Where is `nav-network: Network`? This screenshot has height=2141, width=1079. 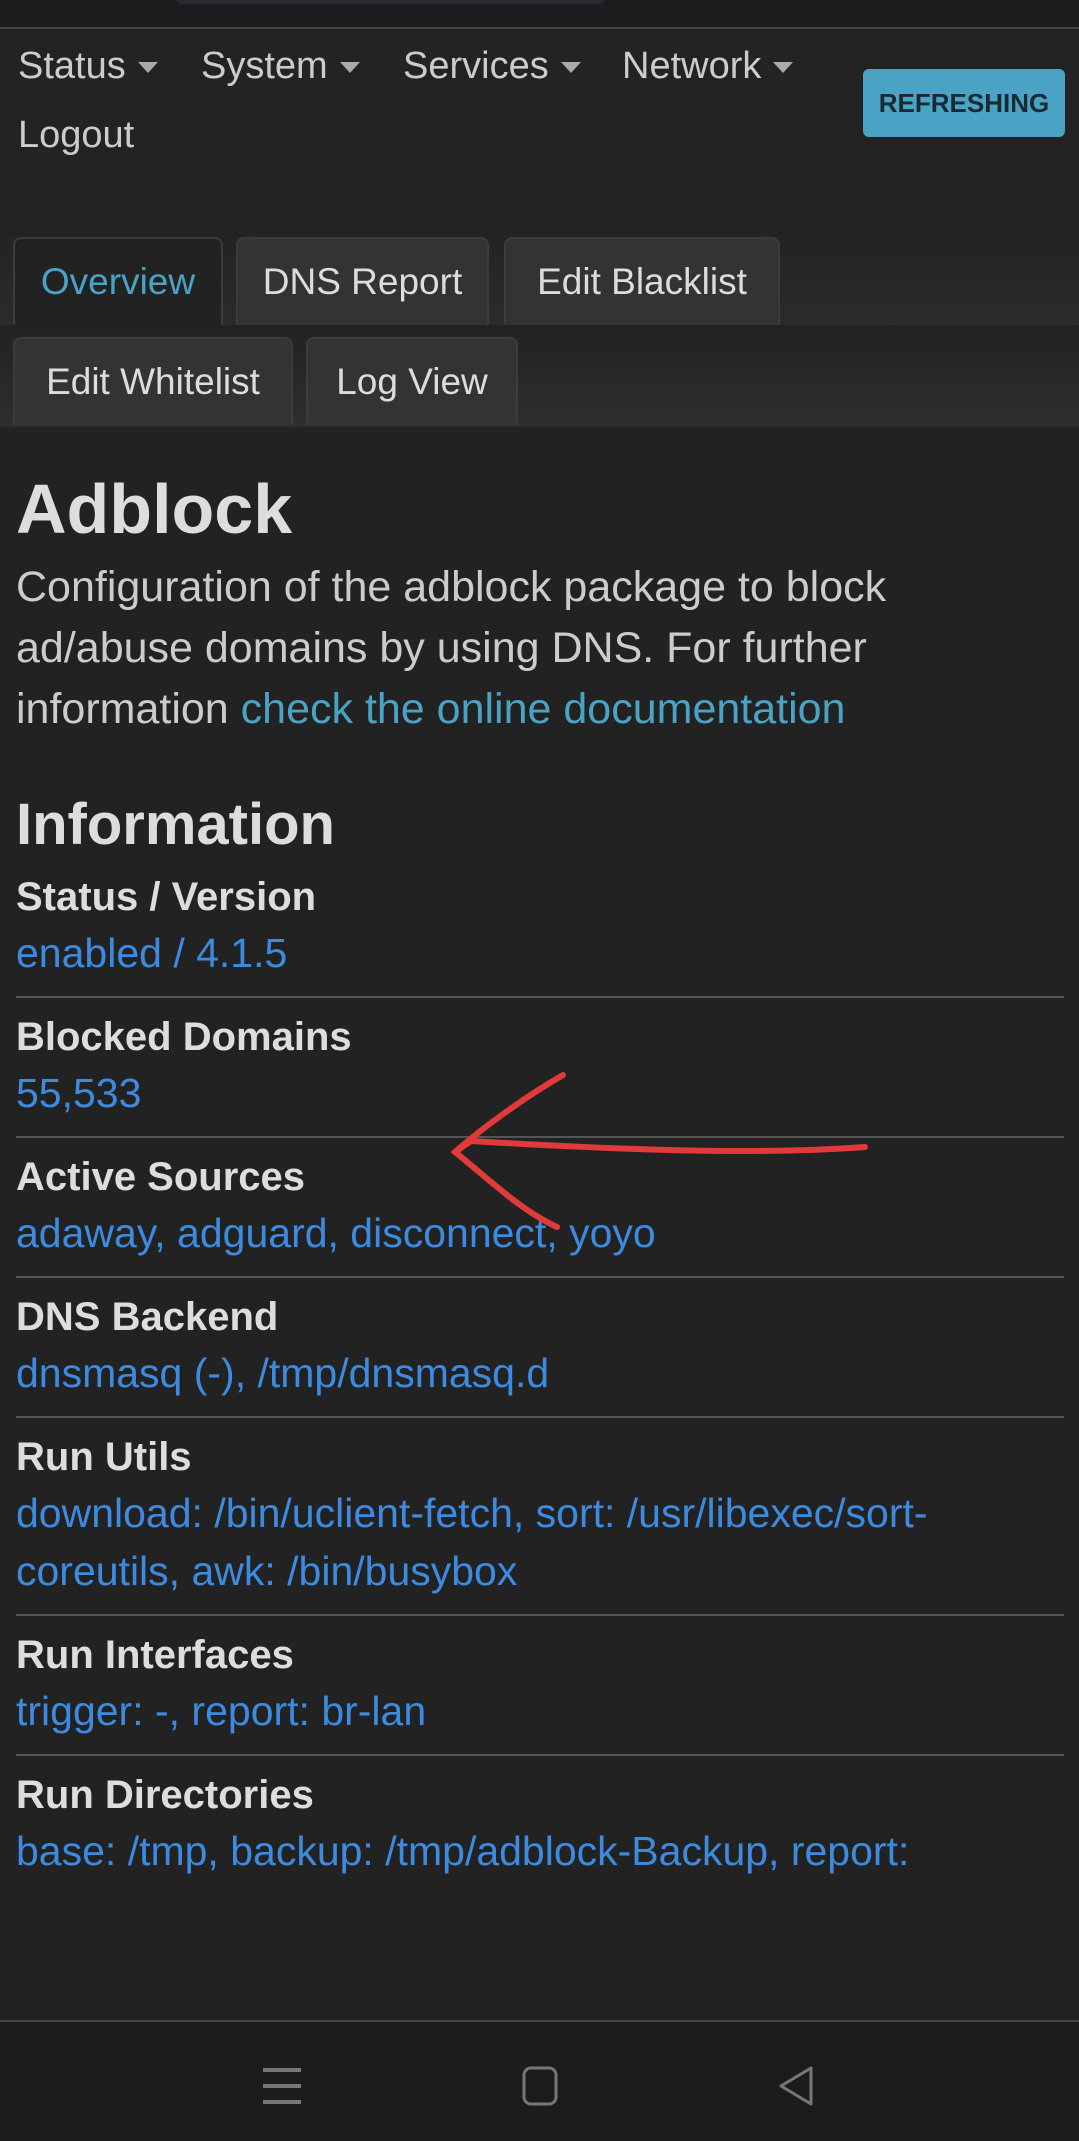
nav-network: Network is located at coordinates (708, 66).